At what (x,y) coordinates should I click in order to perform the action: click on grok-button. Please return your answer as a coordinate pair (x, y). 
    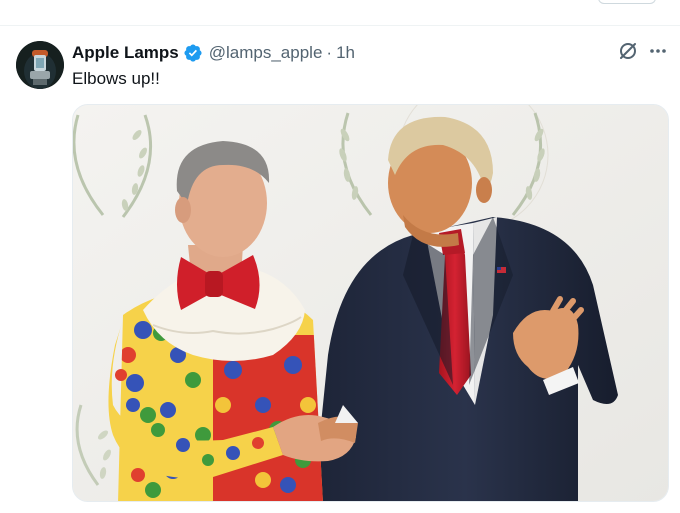
    Looking at the image, I should click on (628, 53).